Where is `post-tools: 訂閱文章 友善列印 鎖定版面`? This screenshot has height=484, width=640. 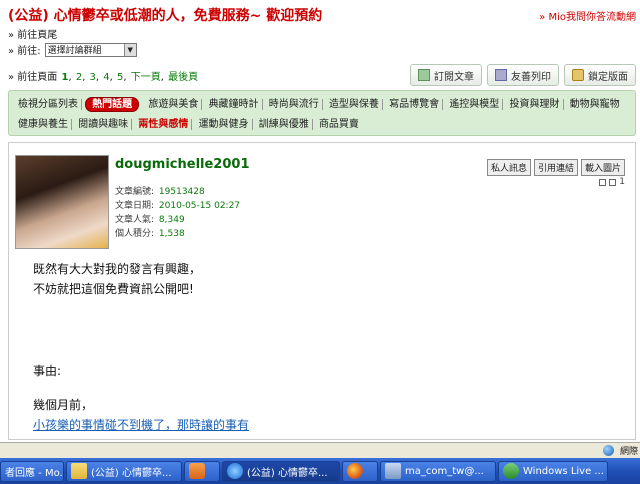 post-tools: 訂閱文章 友善列印 鎖定版面 is located at coordinates (523, 75).